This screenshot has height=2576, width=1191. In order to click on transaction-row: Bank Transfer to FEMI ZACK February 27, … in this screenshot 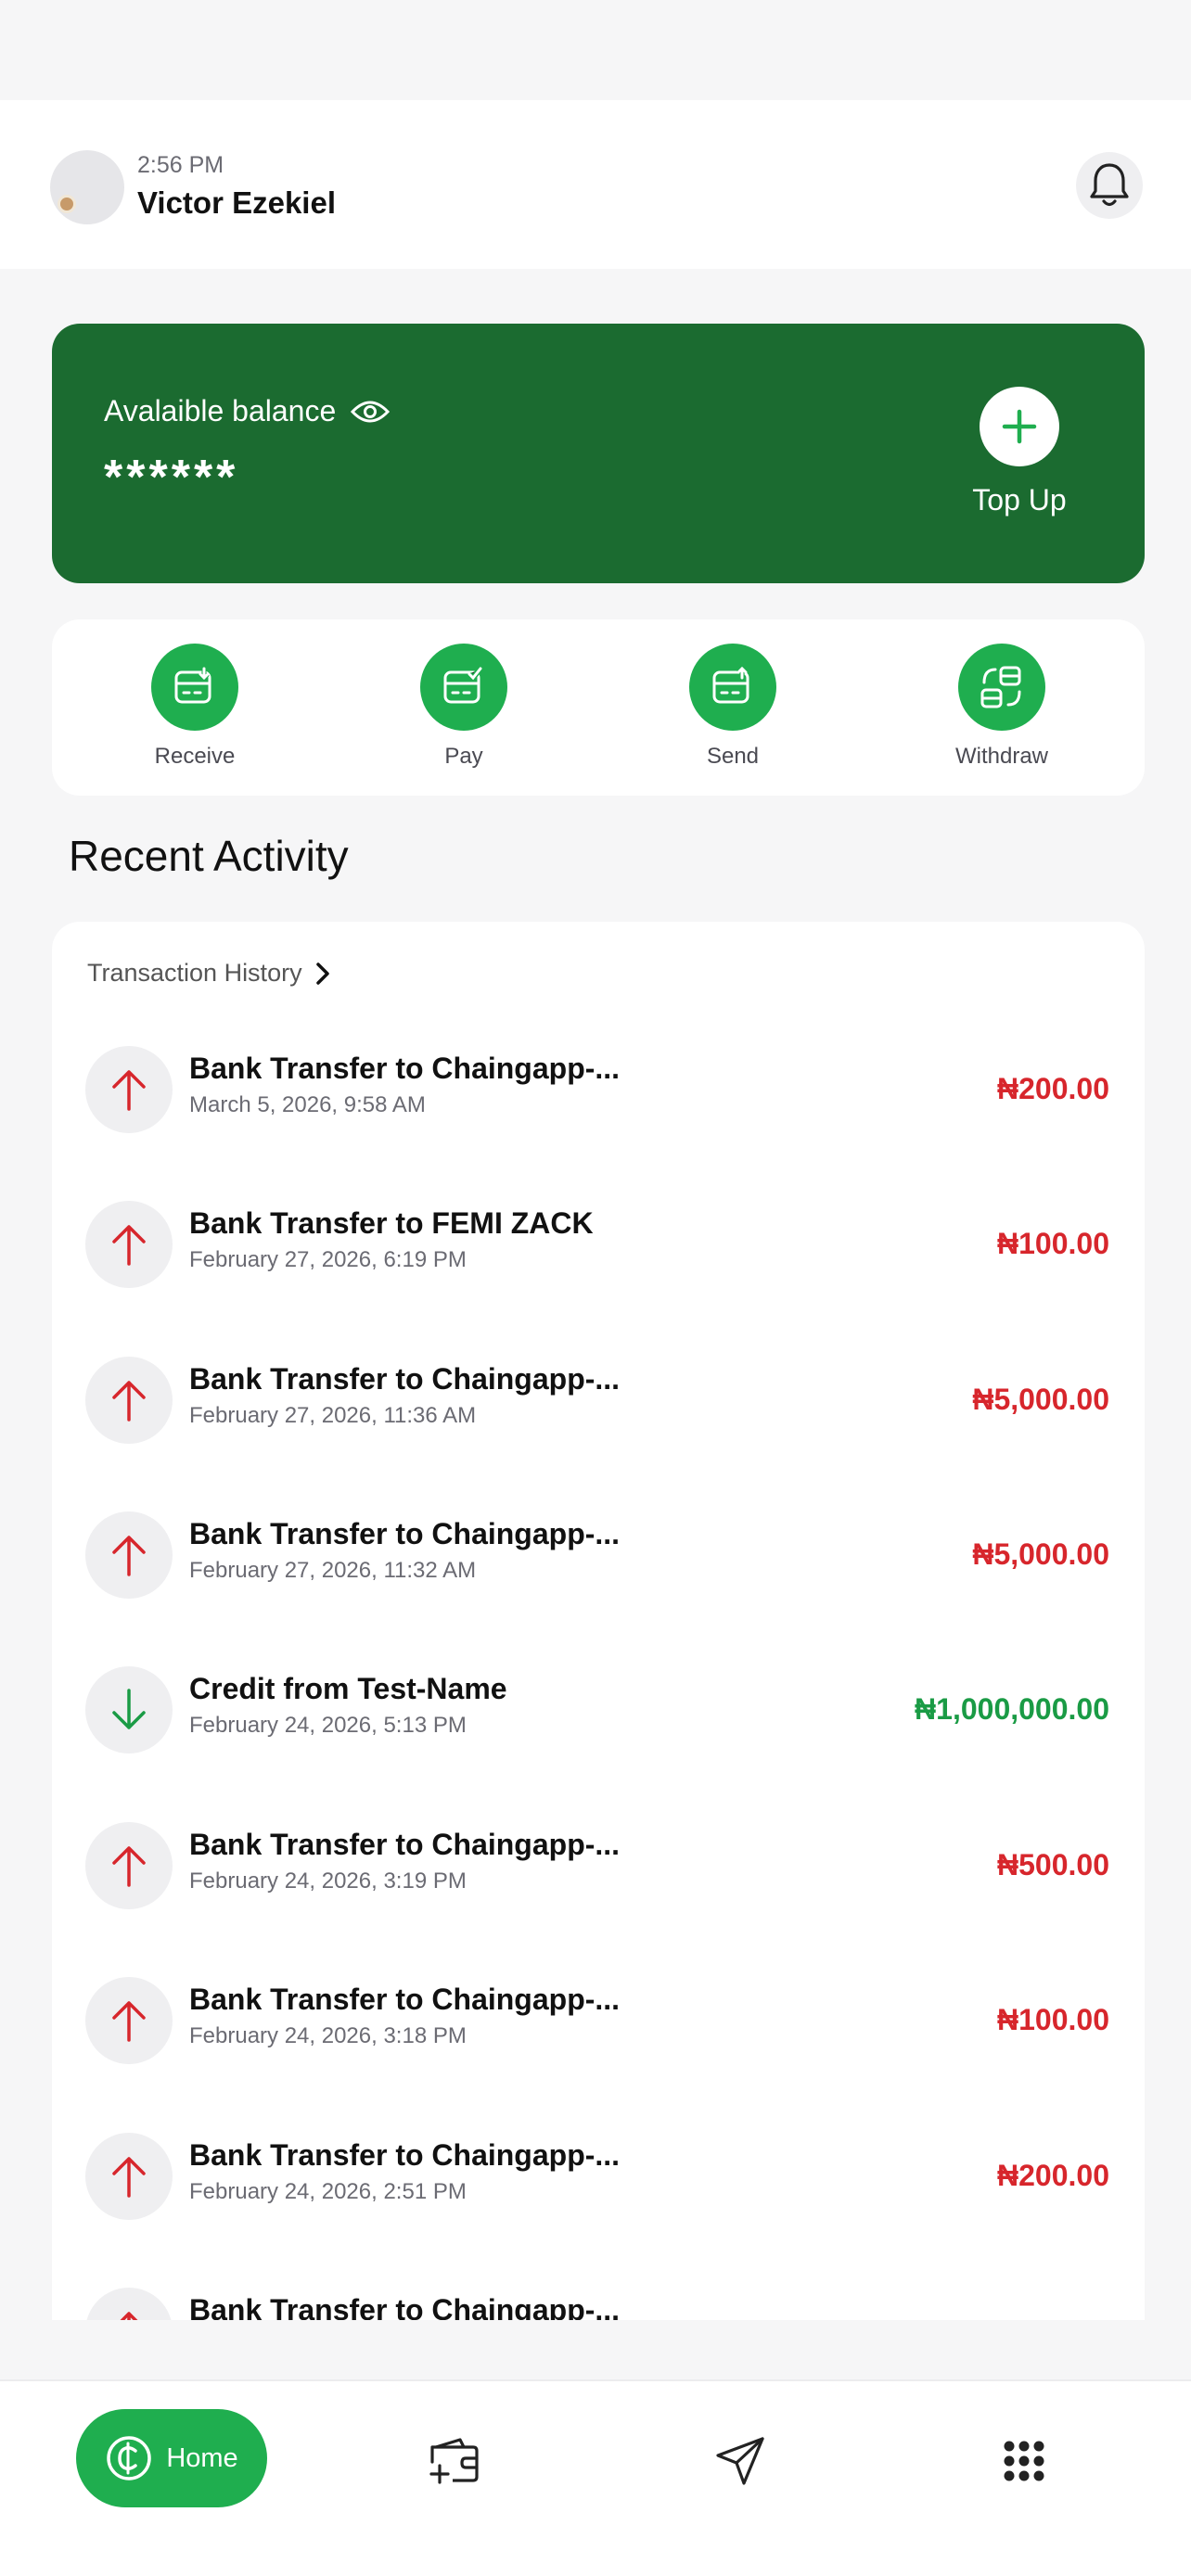, I will do `click(598, 1257)`.